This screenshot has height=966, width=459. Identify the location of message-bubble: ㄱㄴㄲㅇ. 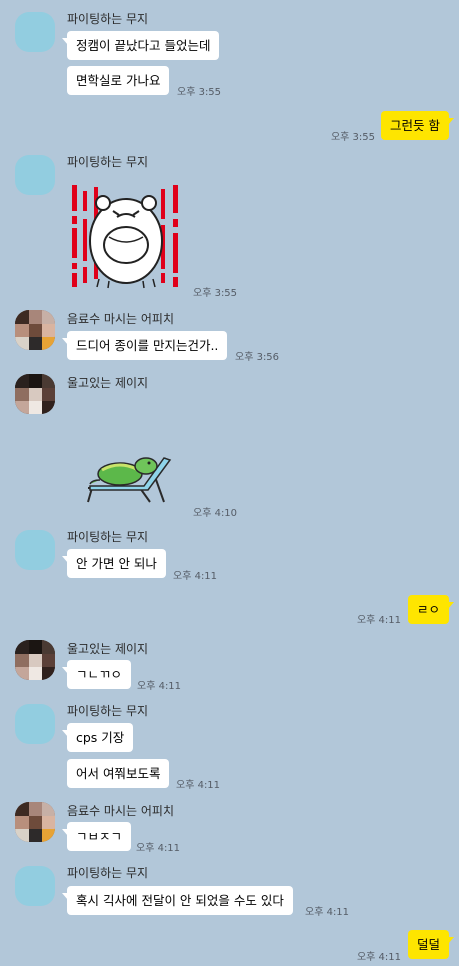
(96, 674).